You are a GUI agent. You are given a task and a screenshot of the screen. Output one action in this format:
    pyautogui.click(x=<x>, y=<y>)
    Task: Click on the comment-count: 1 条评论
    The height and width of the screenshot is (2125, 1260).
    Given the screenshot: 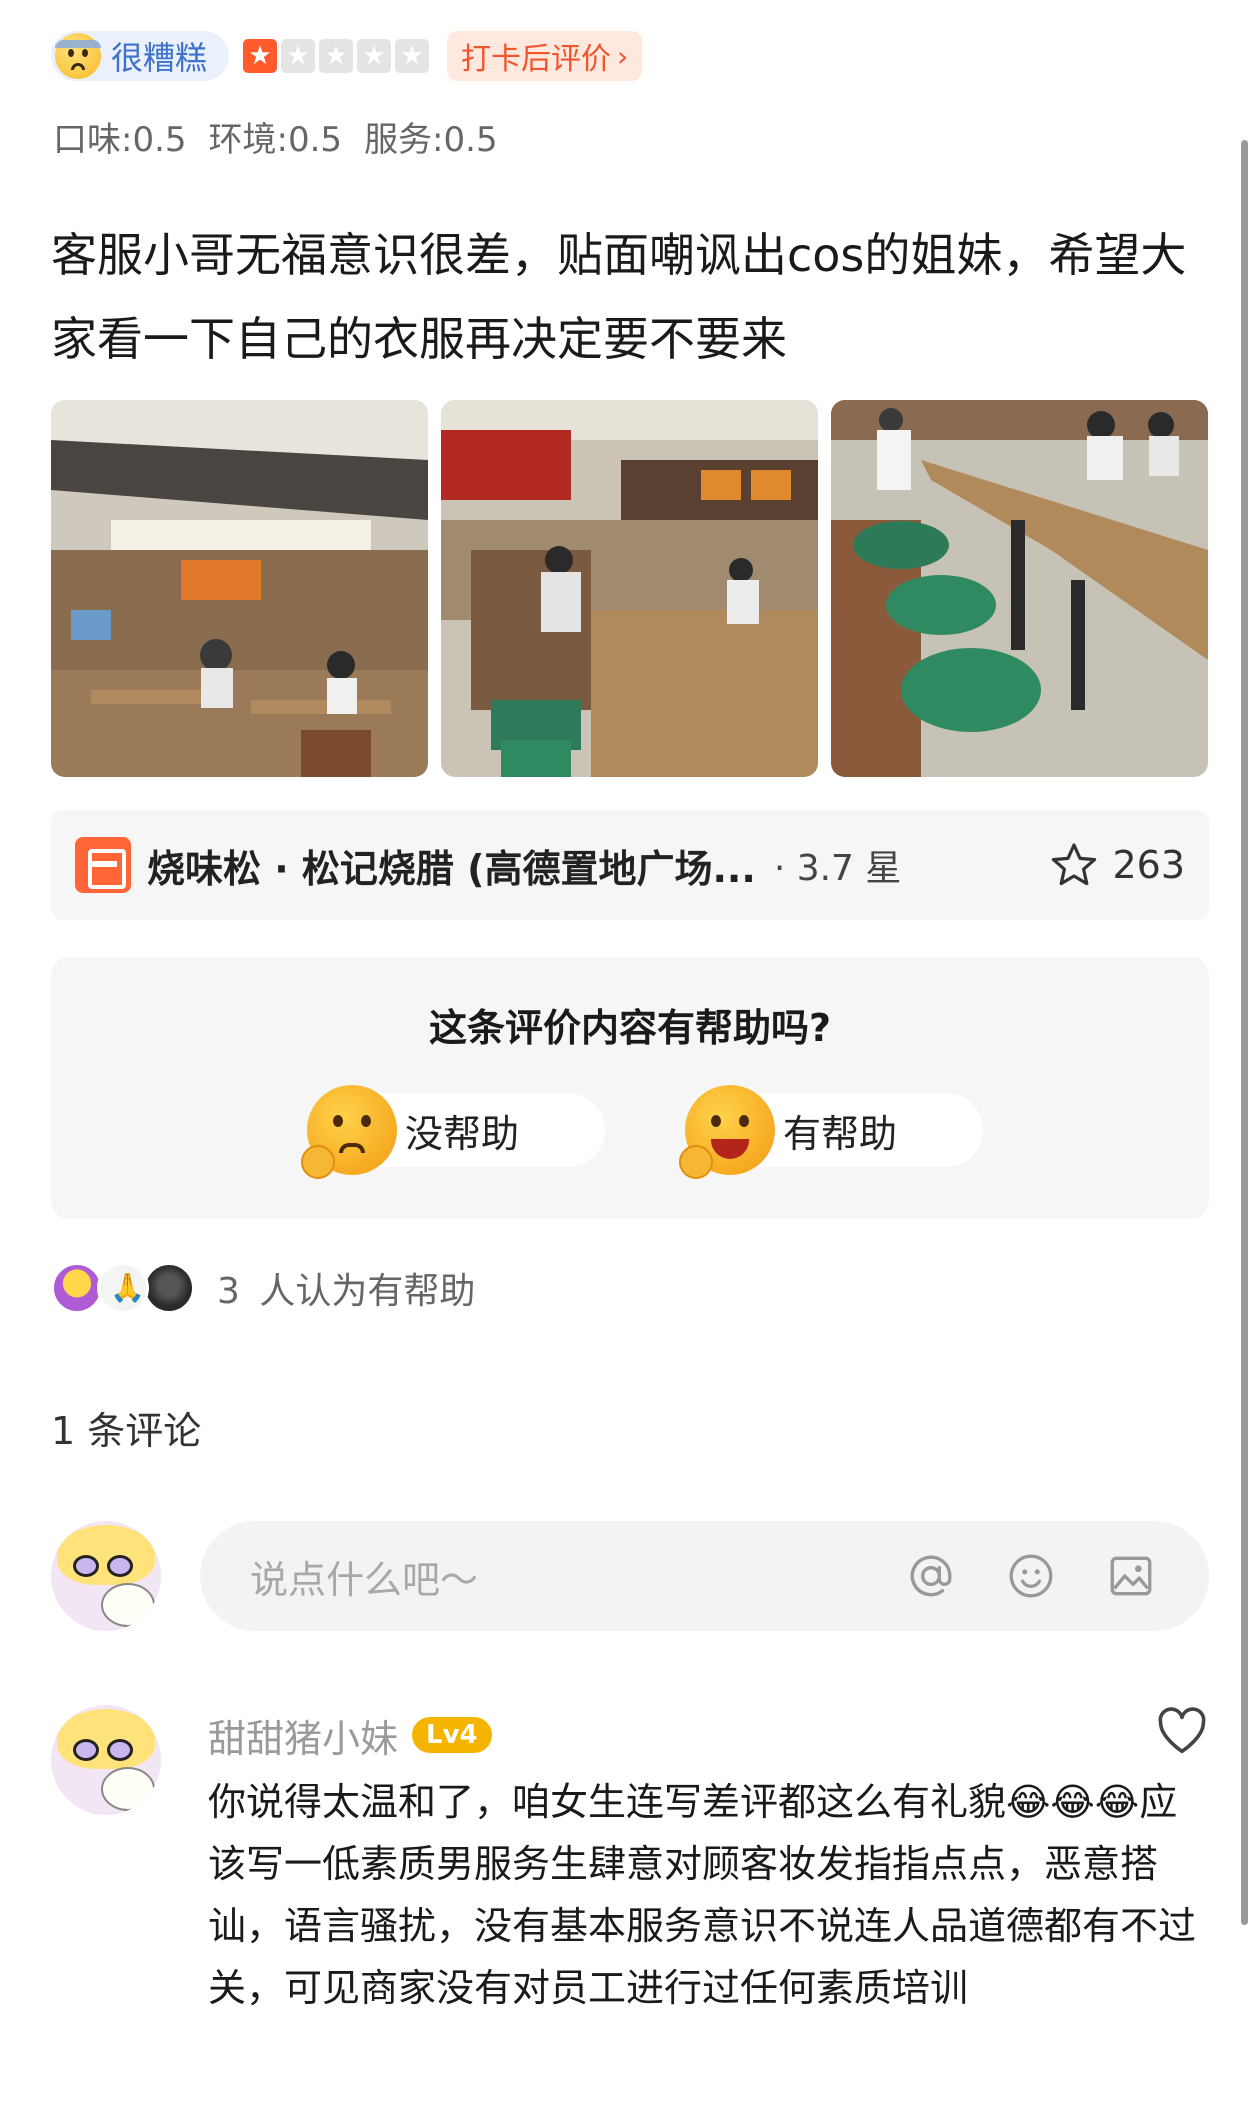 What is the action you would take?
    pyautogui.click(x=126, y=1431)
    